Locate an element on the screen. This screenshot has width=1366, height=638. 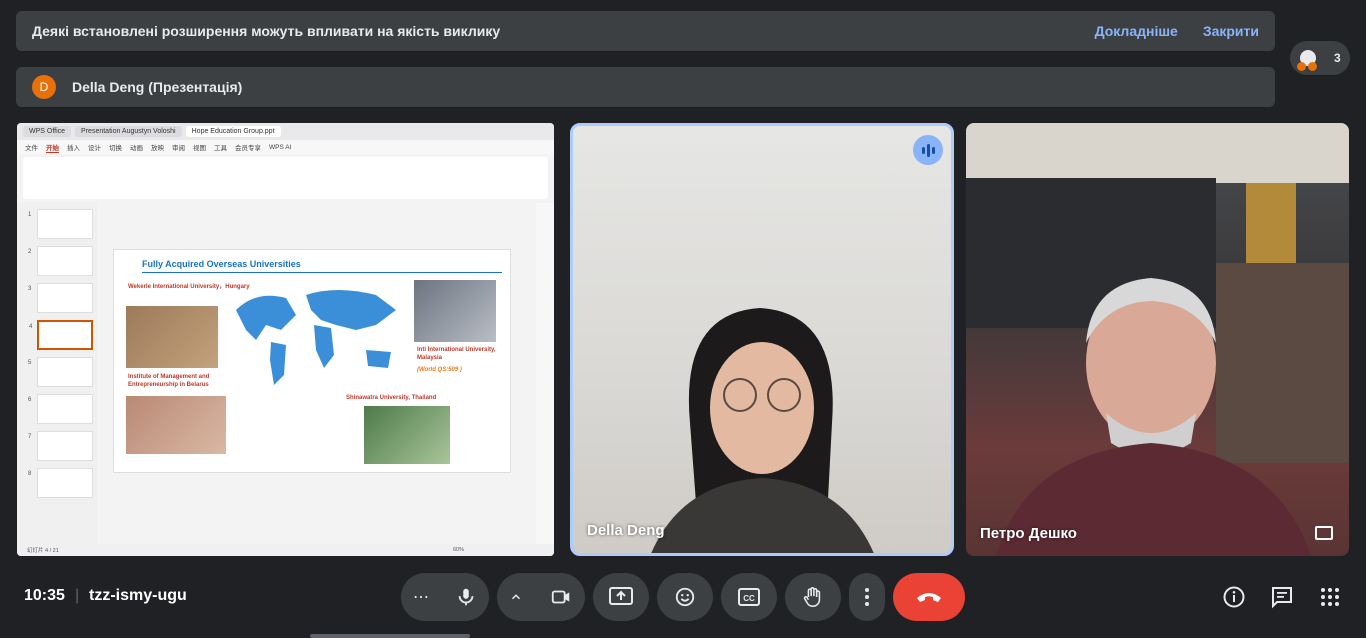
wps-menu-item: 放映 is located at coordinates (157, 148).